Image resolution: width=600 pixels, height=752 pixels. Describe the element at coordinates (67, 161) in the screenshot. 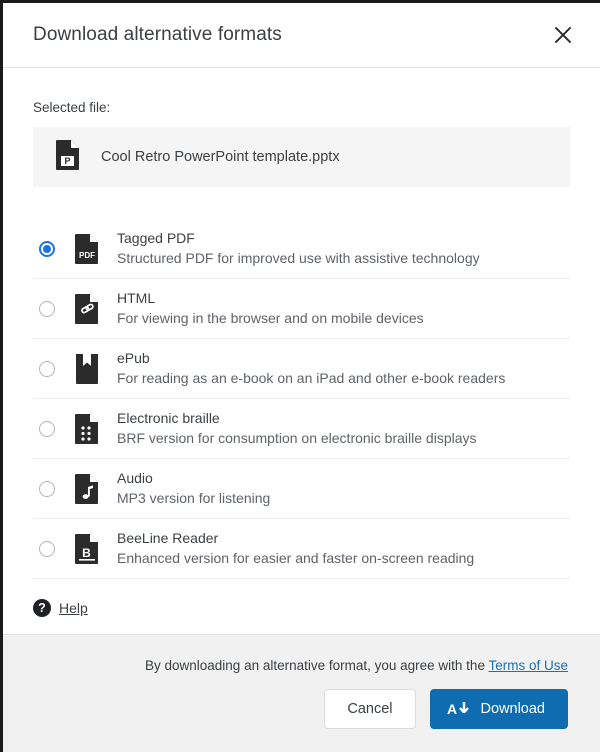

I see `svg-text: P` at that location.